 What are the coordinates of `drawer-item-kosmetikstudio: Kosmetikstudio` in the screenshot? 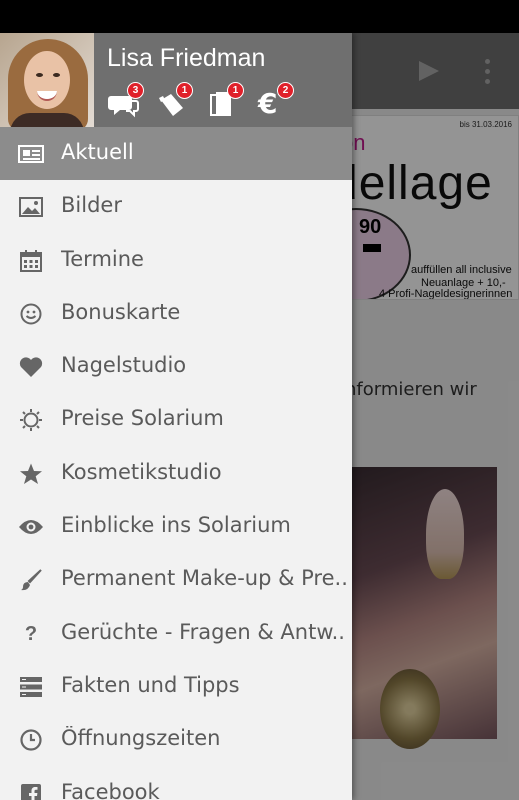 It's located at (176, 473).